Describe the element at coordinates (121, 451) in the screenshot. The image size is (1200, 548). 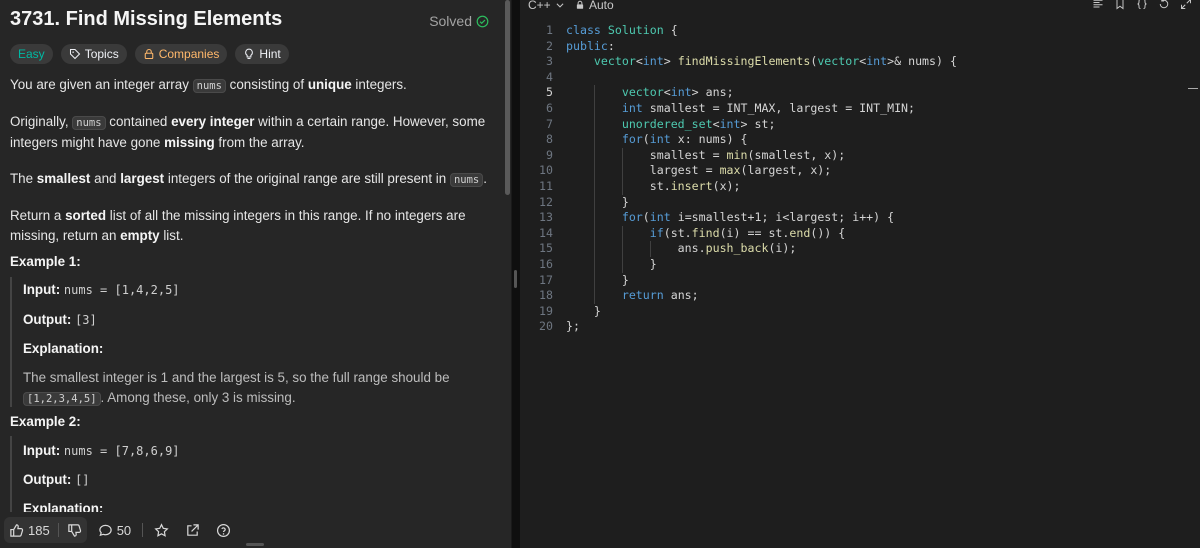
I see `input-value: nums = [7,8,6,9]` at that location.